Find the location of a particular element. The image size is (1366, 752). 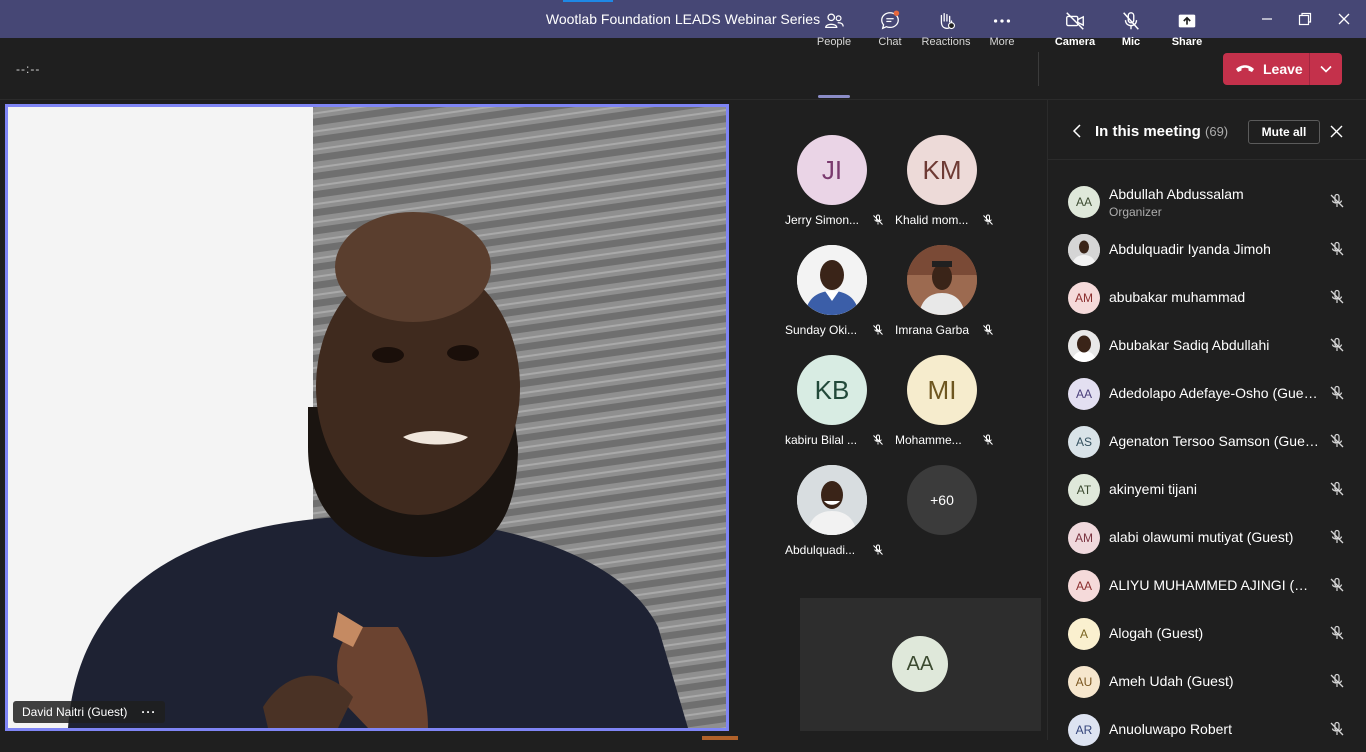

participant-name: akinyemi tijani is located at coordinates (1153, 489).